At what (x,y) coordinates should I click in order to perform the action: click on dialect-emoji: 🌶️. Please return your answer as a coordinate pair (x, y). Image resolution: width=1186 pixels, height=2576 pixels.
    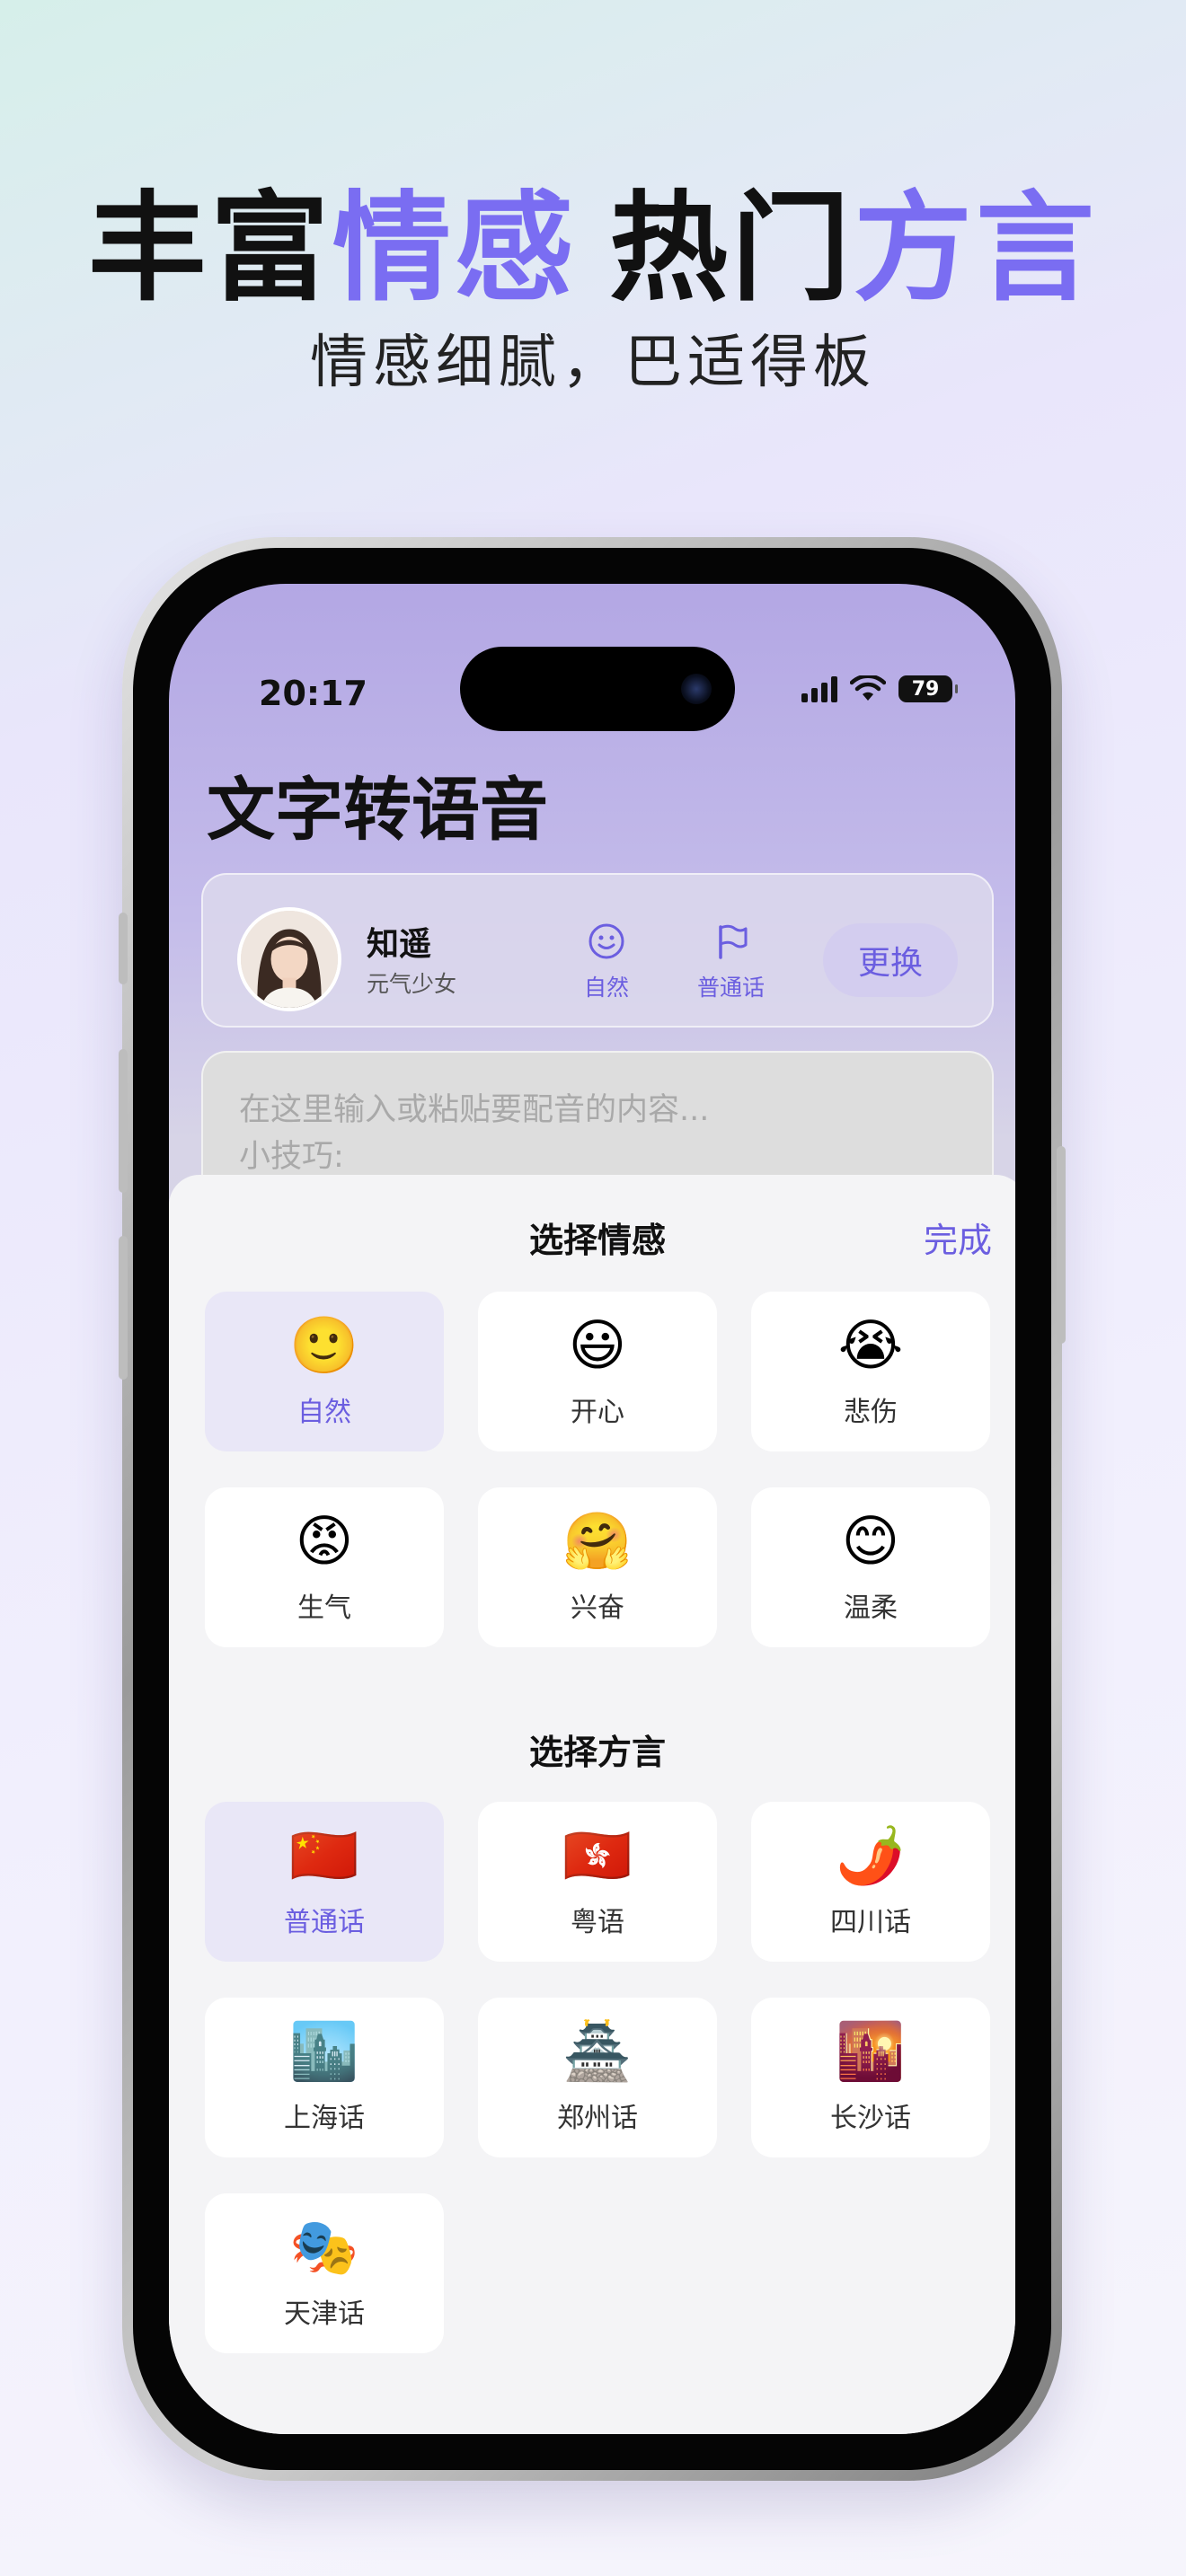
    Looking at the image, I should click on (871, 1855).